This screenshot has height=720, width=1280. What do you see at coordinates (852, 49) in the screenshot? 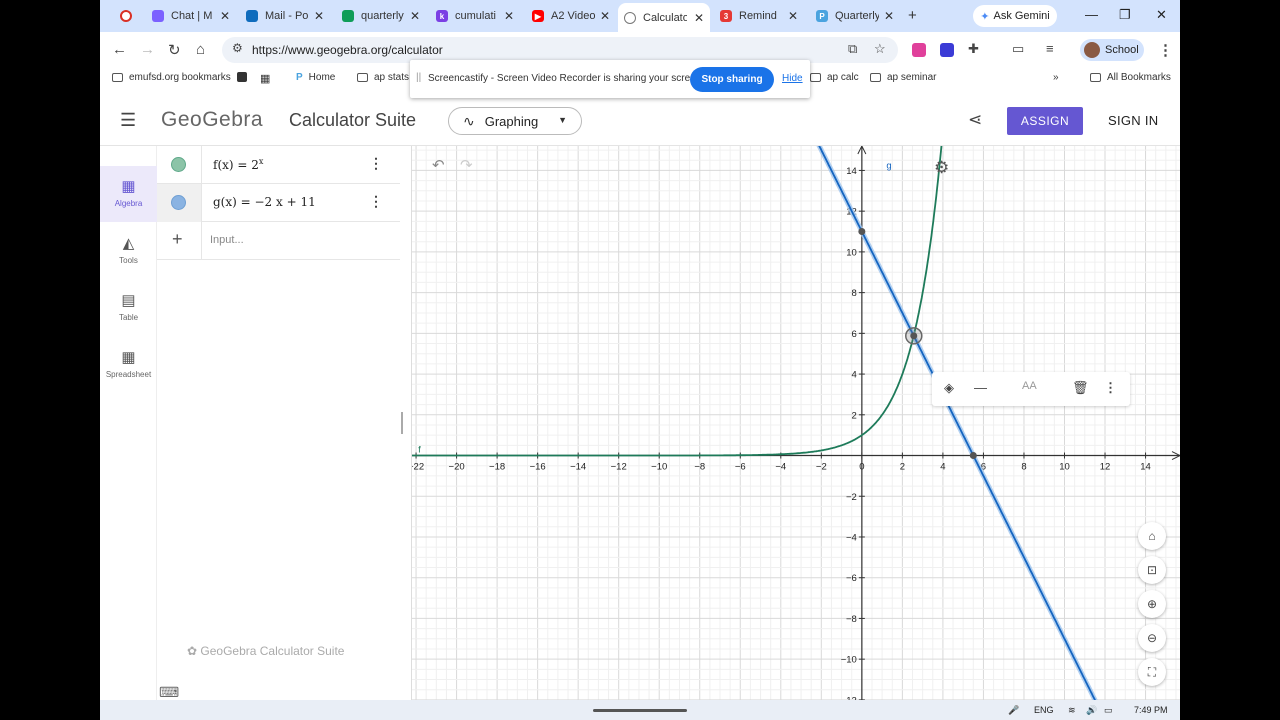
I see `install-app-icon: ⧉` at bounding box center [852, 49].